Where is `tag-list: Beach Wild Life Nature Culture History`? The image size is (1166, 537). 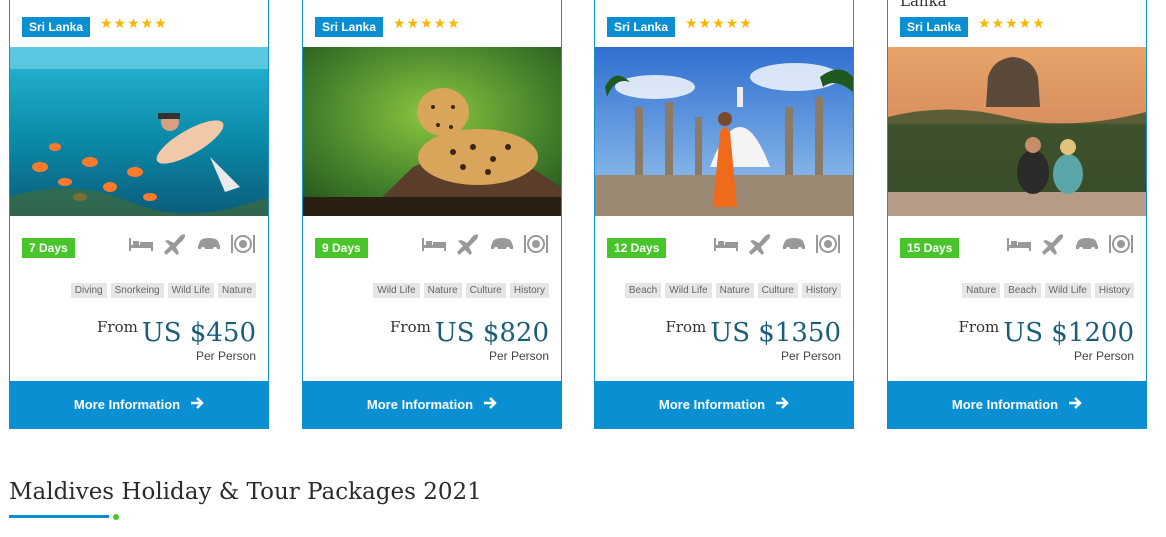
tag-list: Beach Wild Life Nature Culture History is located at coordinates (732, 290).